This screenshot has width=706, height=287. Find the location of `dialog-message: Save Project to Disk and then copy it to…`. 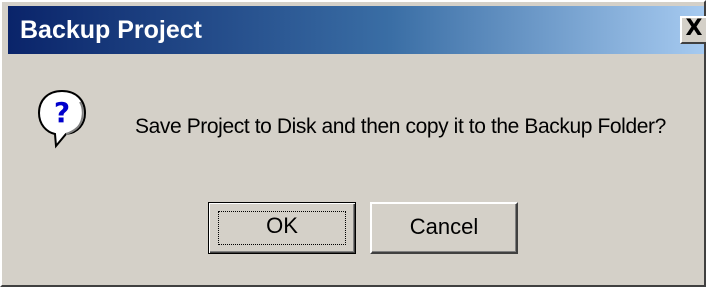

dialog-message: Save Project to Disk and then copy it to… is located at coordinates (400, 126).